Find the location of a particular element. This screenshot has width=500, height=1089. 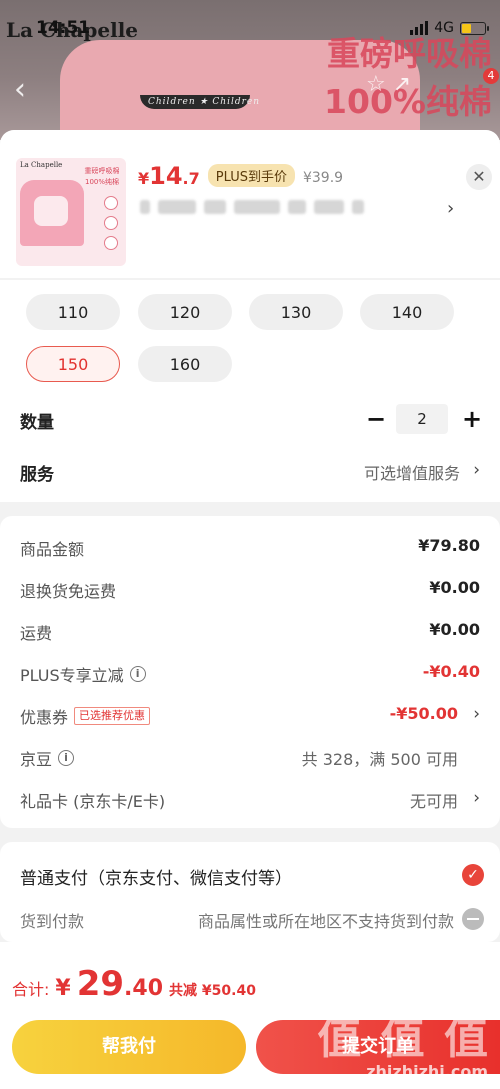

site-watermark: 值 值 值 is located at coordinates (403, 1038).